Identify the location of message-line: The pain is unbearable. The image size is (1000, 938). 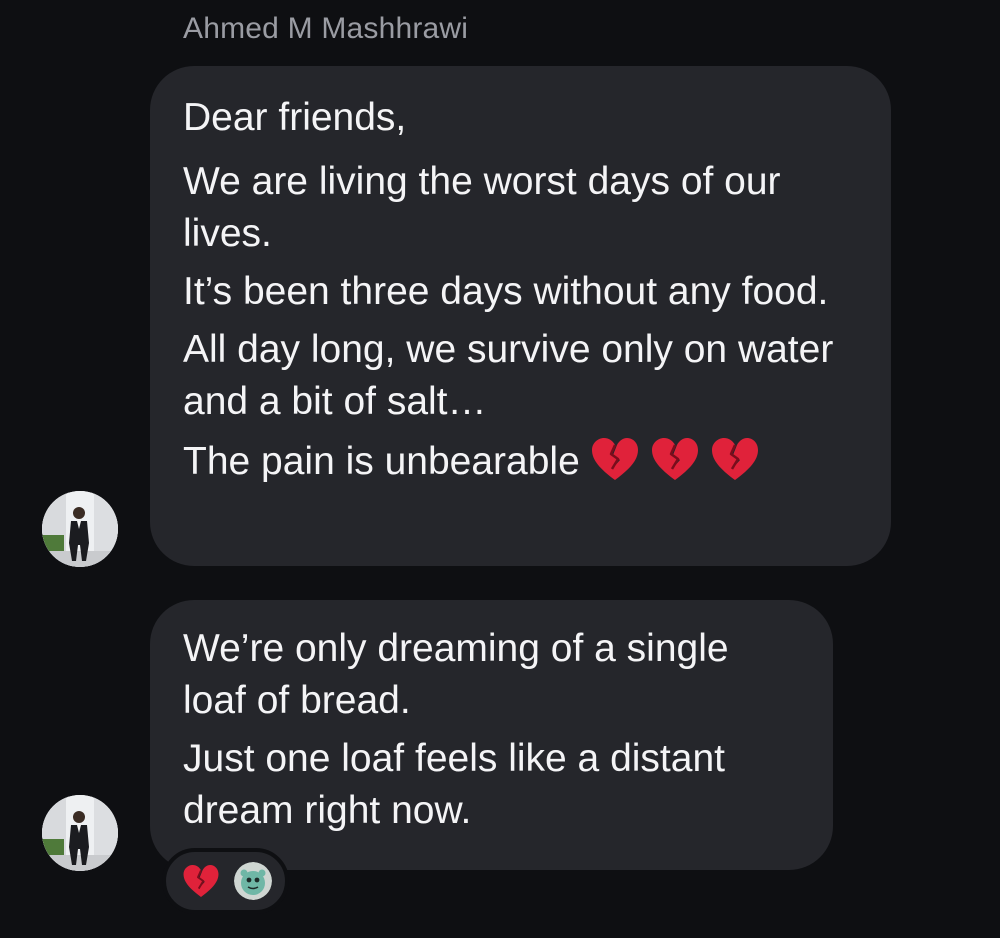
(381, 461).